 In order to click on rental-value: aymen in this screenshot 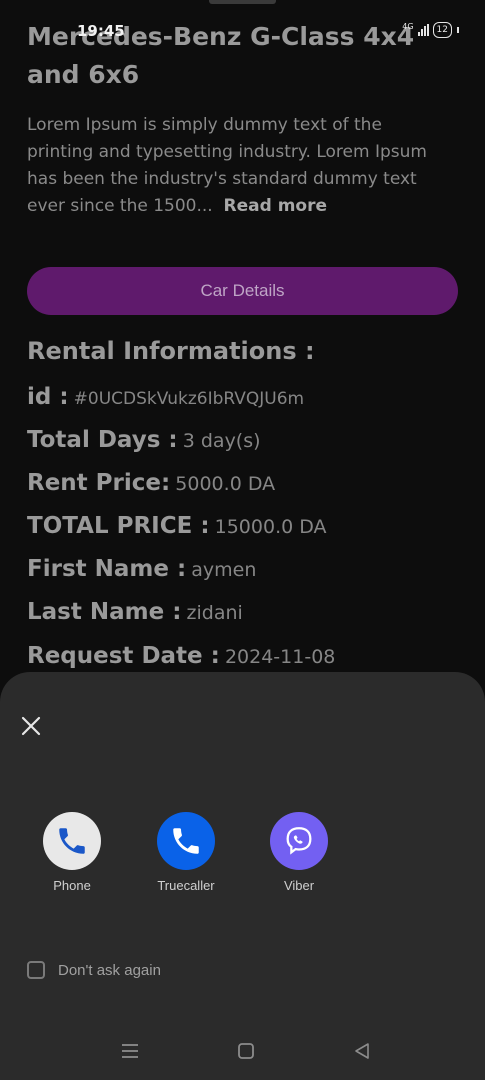, I will do `click(224, 570)`.